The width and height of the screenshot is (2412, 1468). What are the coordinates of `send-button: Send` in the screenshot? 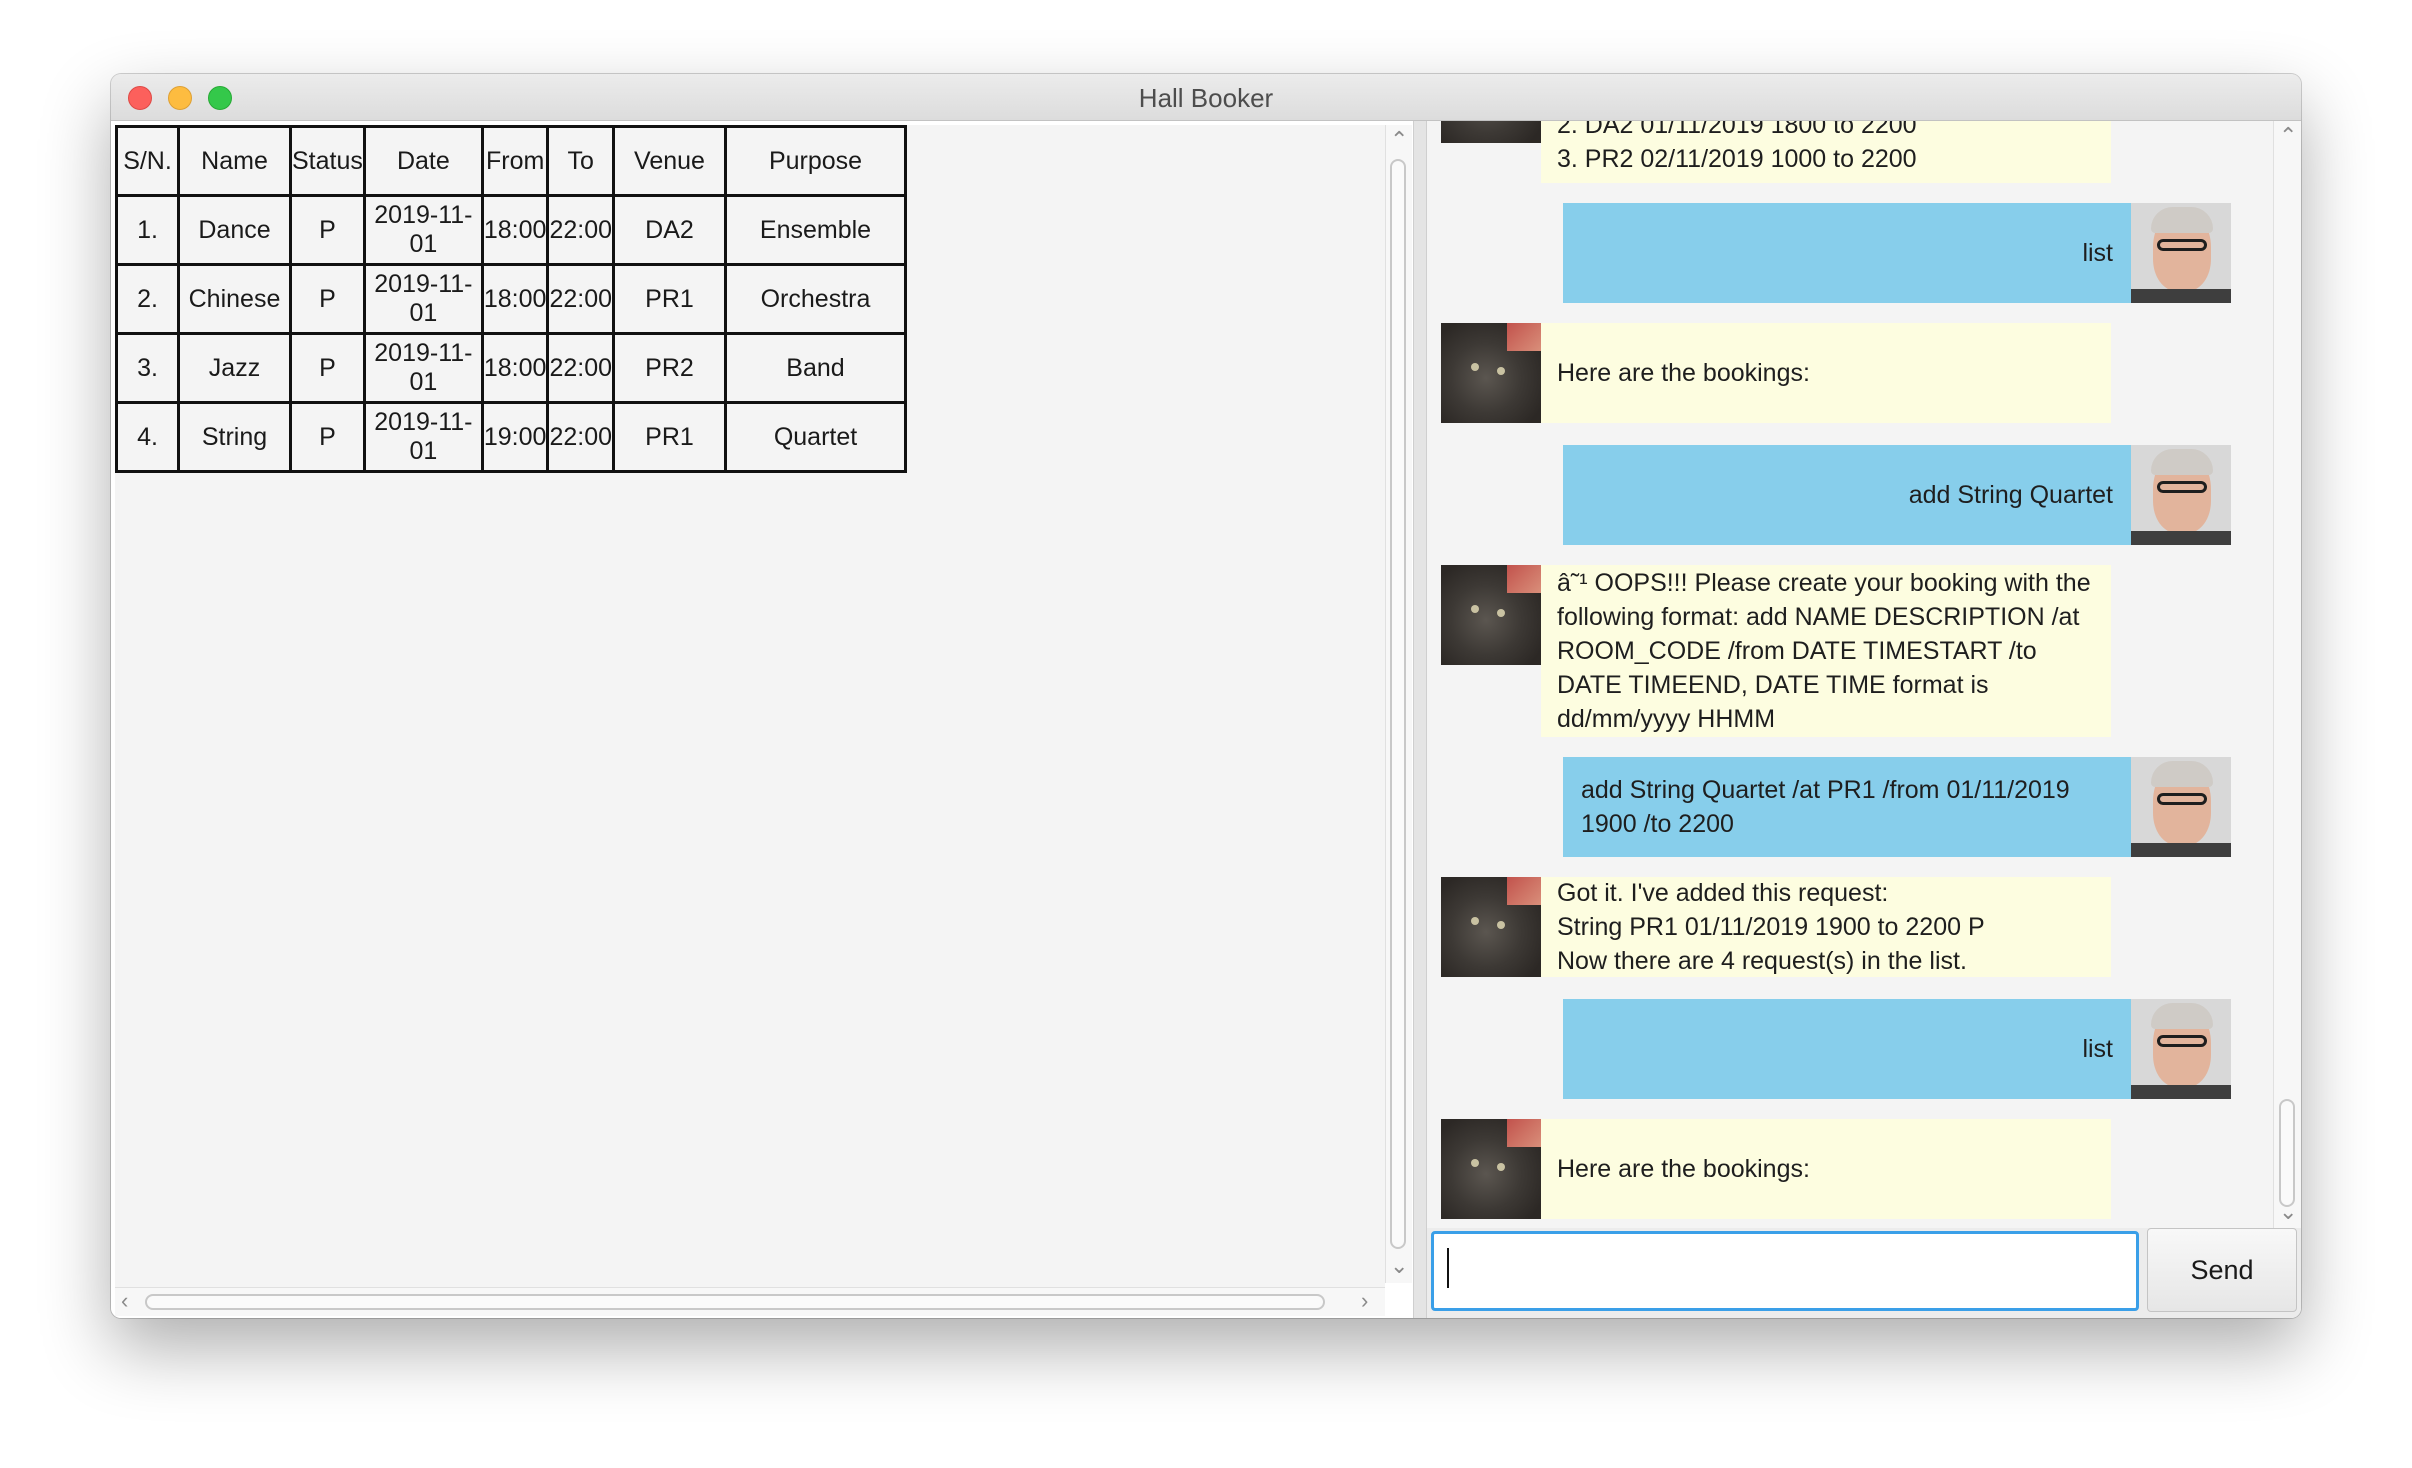 It's located at (2222, 1270).